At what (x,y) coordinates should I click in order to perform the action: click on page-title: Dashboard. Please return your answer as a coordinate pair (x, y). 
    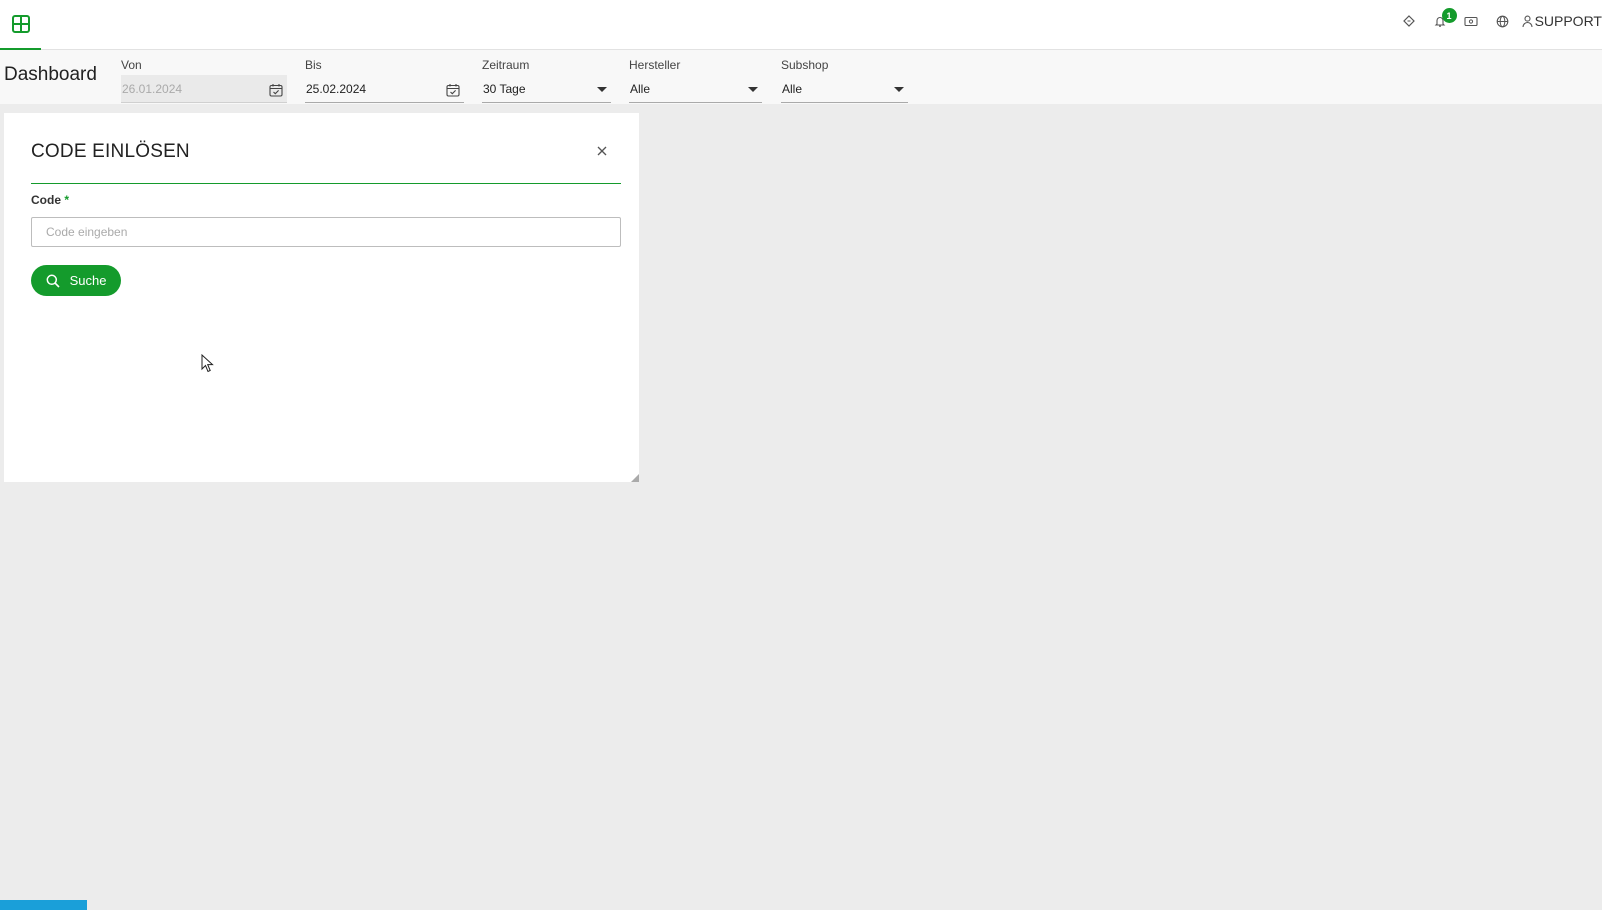
    Looking at the image, I should click on (50, 74).